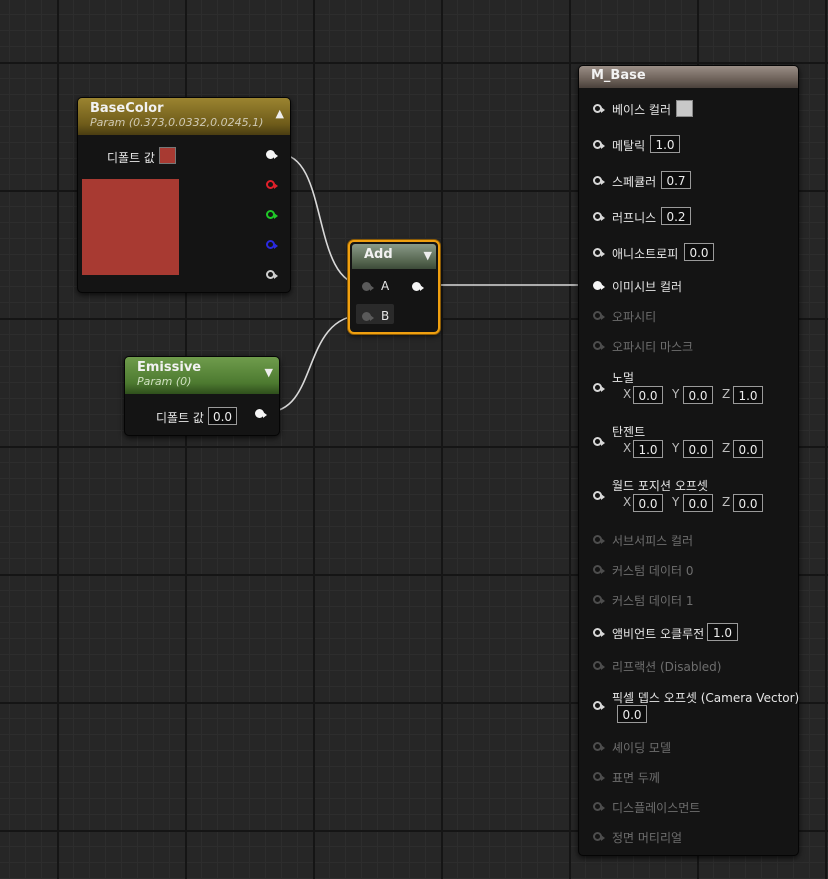  Describe the element at coordinates (632, 714) in the screenshot. I see `pixel-depth-offset-value: 0.0` at that location.